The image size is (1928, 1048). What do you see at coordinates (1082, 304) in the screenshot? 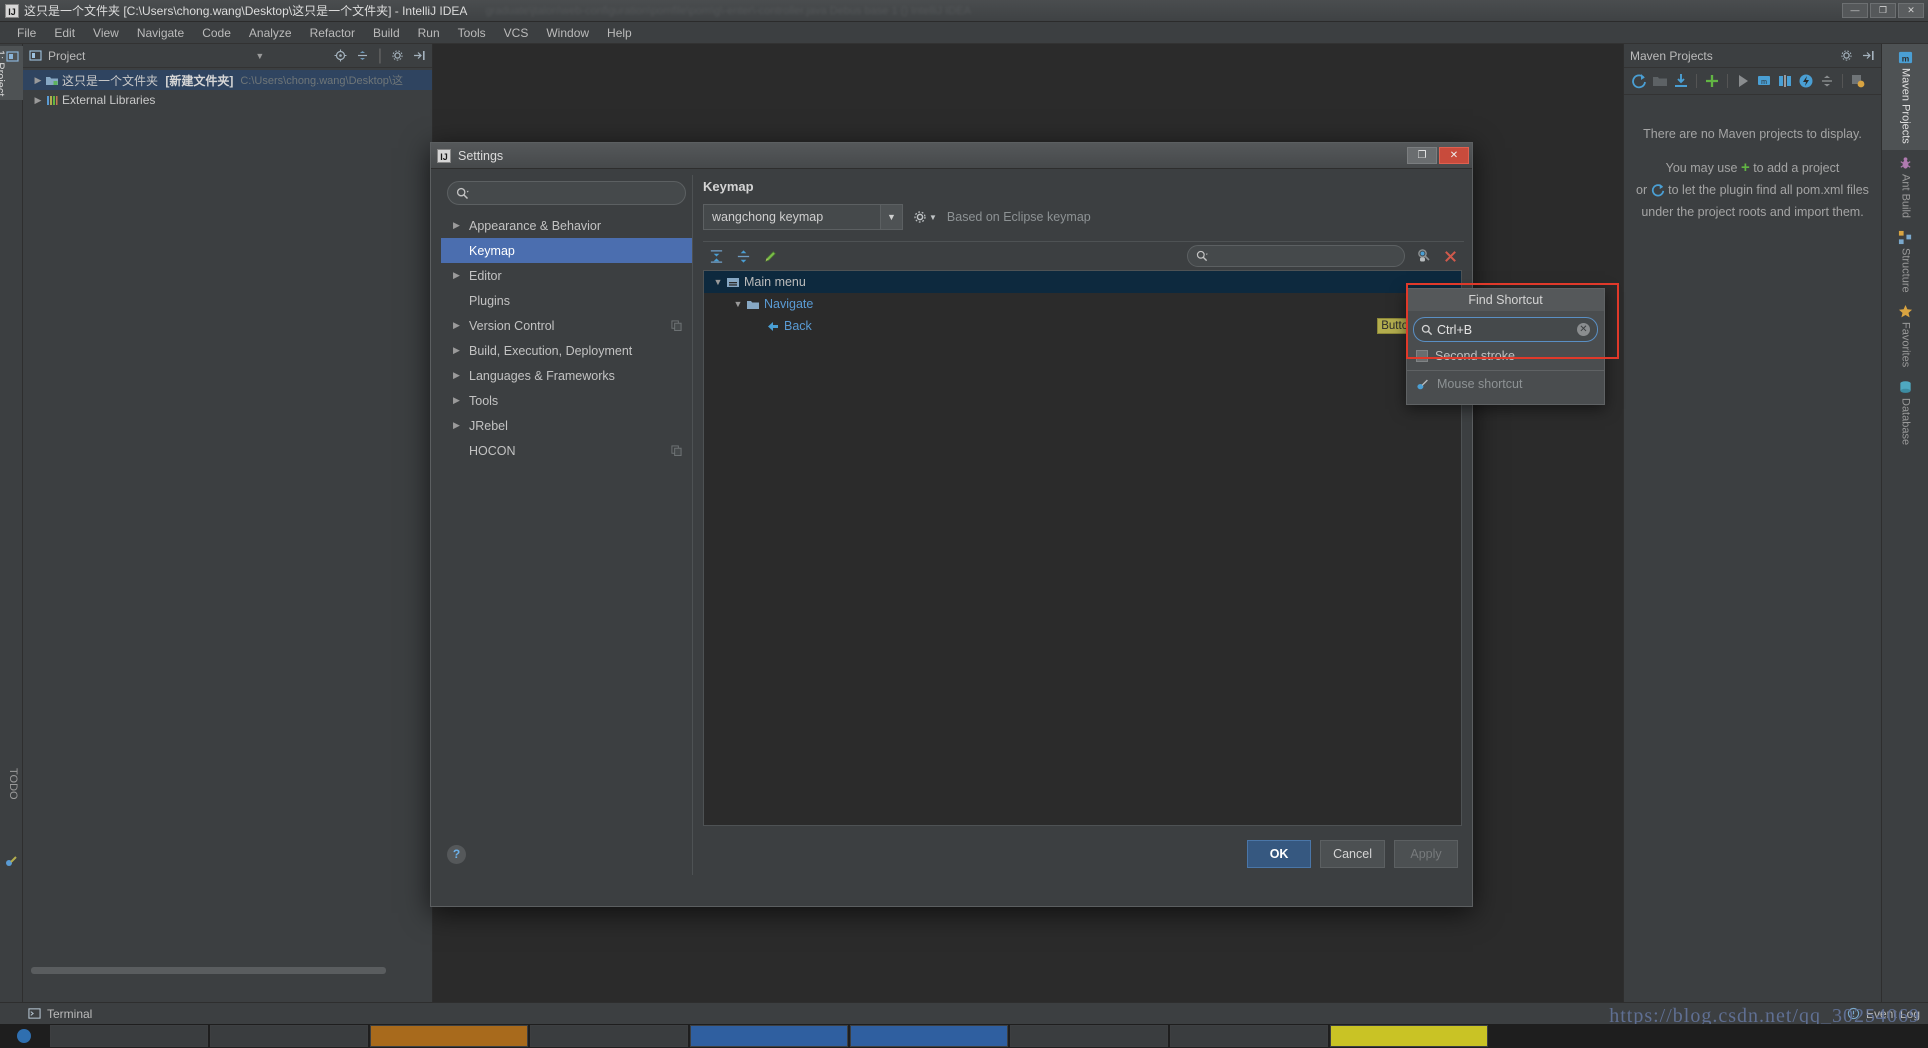
I see `keymap-tree-row-navigate: ▼ Navigate` at bounding box center [1082, 304].